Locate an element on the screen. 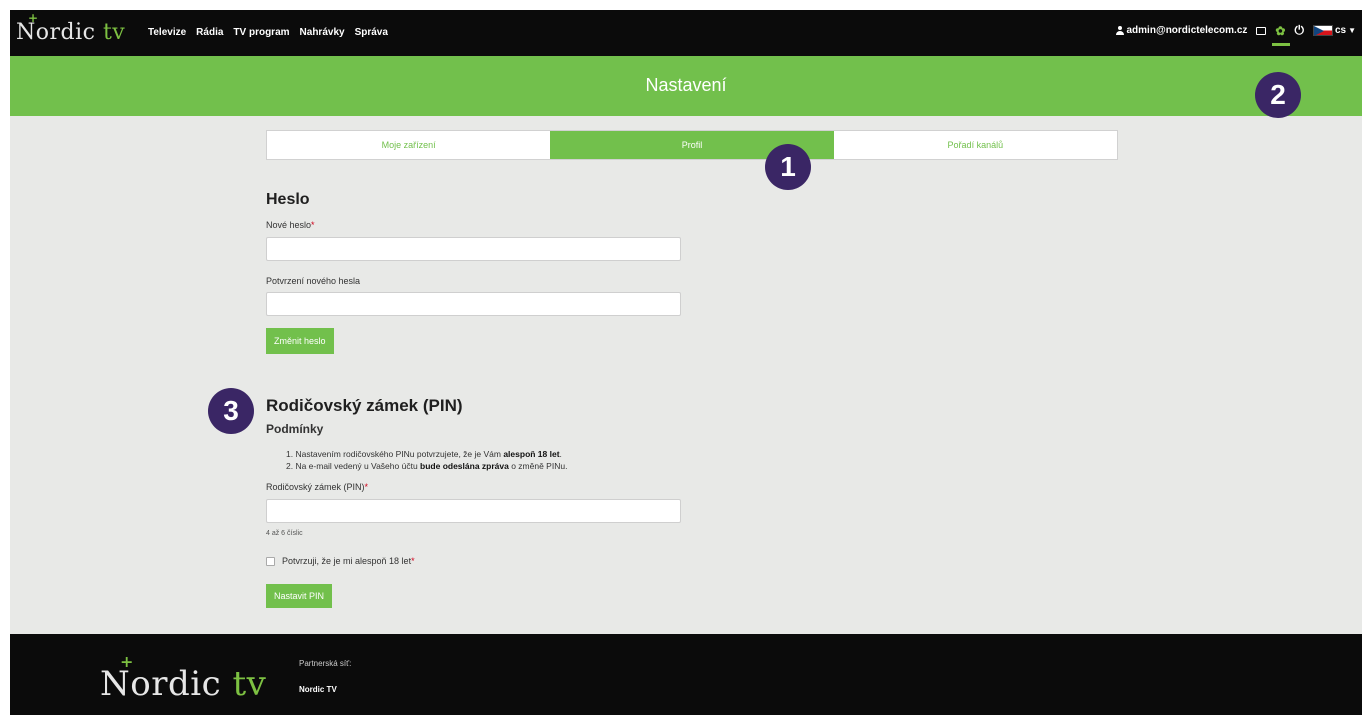  pin-input is located at coordinates (473, 511).